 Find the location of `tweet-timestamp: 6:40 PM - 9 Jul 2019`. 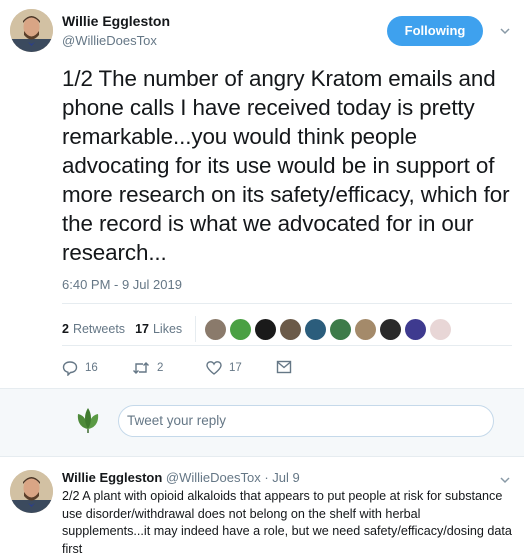

tweet-timestamp: 6:40 PM - 9 Jul 2019 is located at coordinates (122, 284).